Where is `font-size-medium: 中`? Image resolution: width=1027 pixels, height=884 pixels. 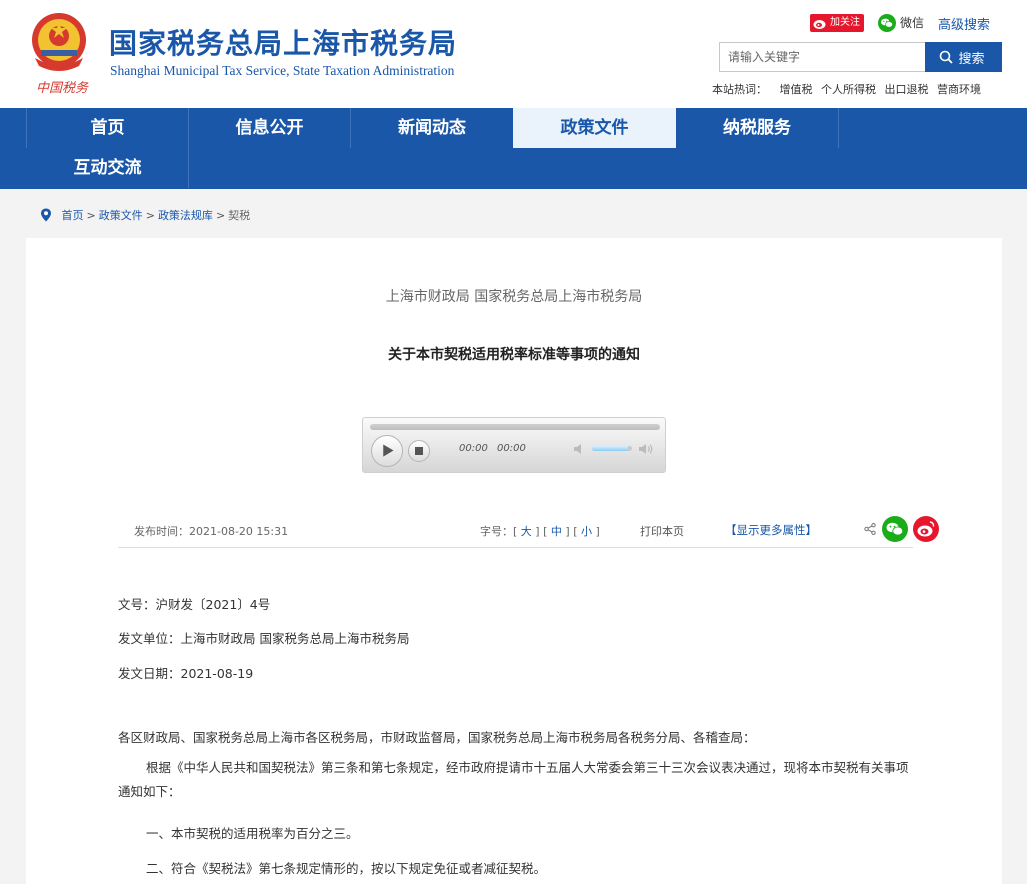 font-size-medium: 中 is located at coordinates (556, 531).